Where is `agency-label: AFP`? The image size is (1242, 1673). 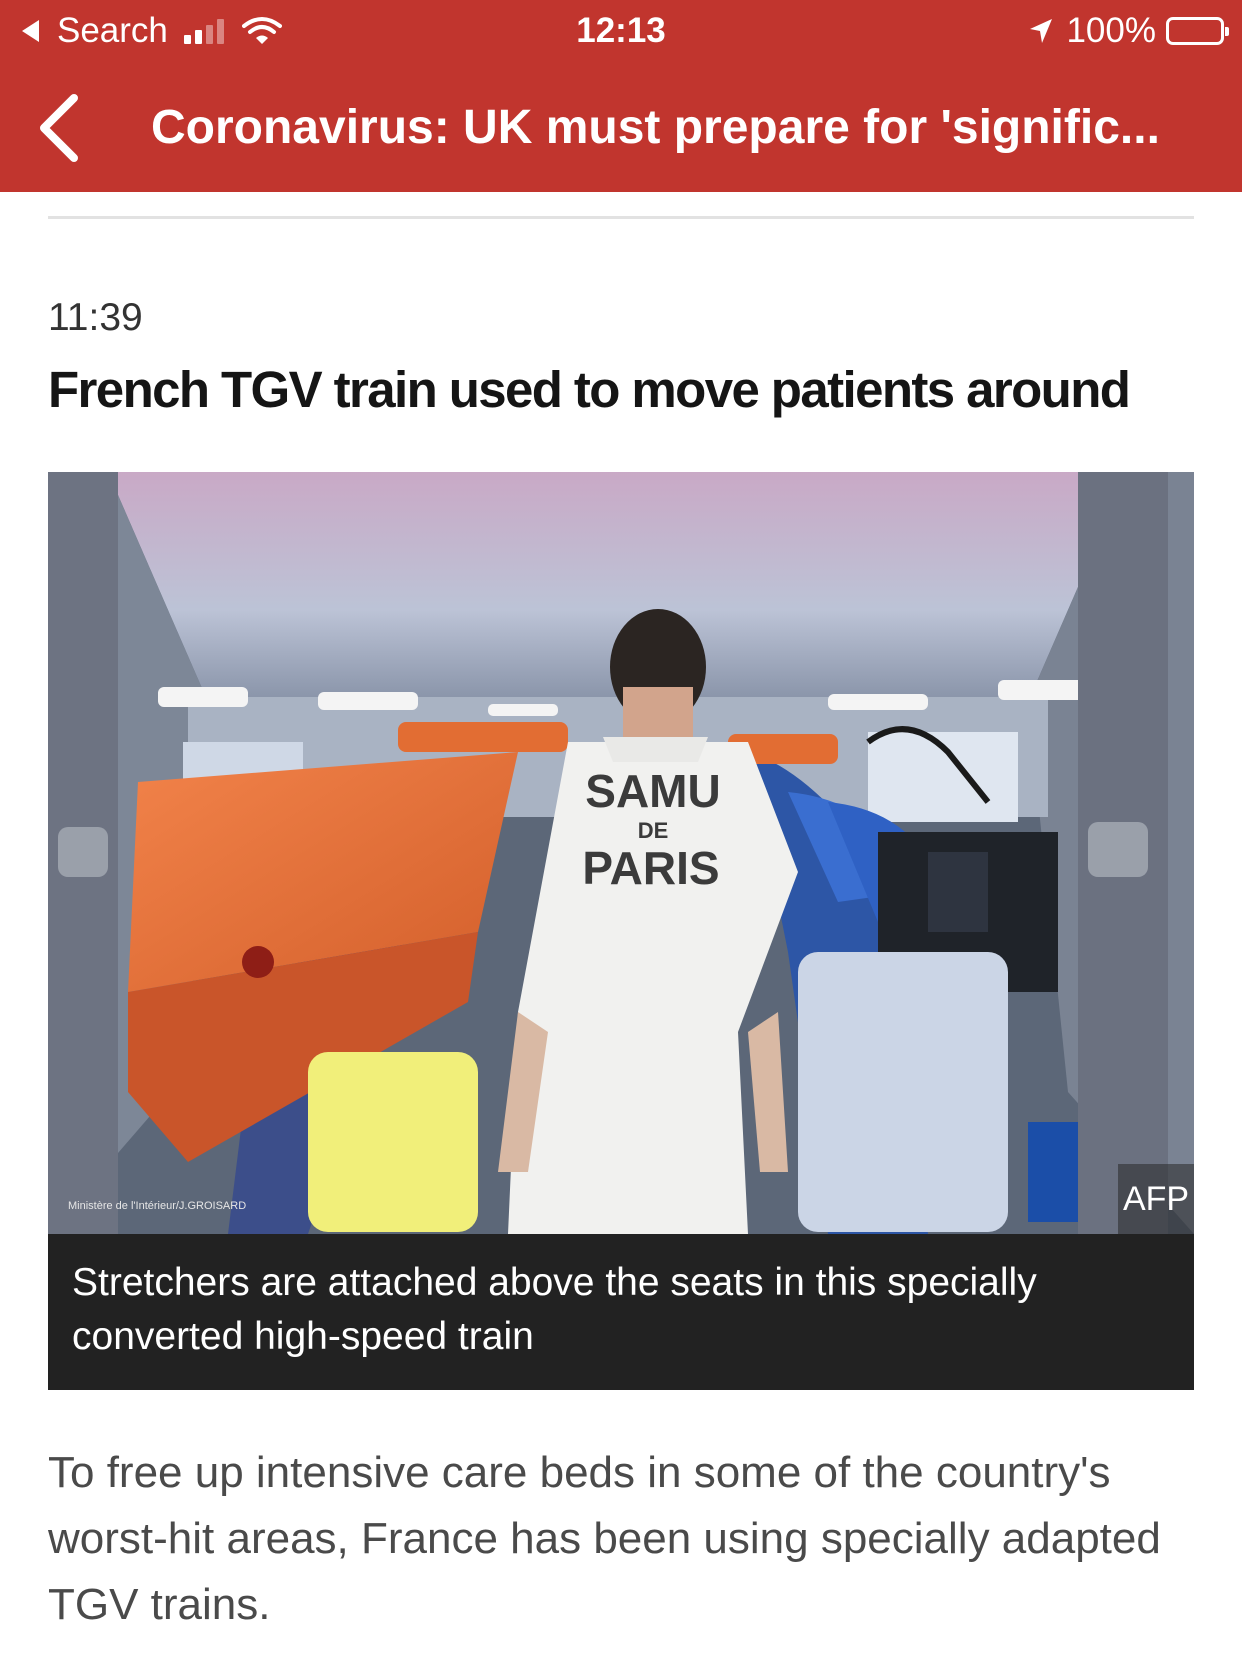
agency-label: AFP is located at coordinates (1156, 1199).